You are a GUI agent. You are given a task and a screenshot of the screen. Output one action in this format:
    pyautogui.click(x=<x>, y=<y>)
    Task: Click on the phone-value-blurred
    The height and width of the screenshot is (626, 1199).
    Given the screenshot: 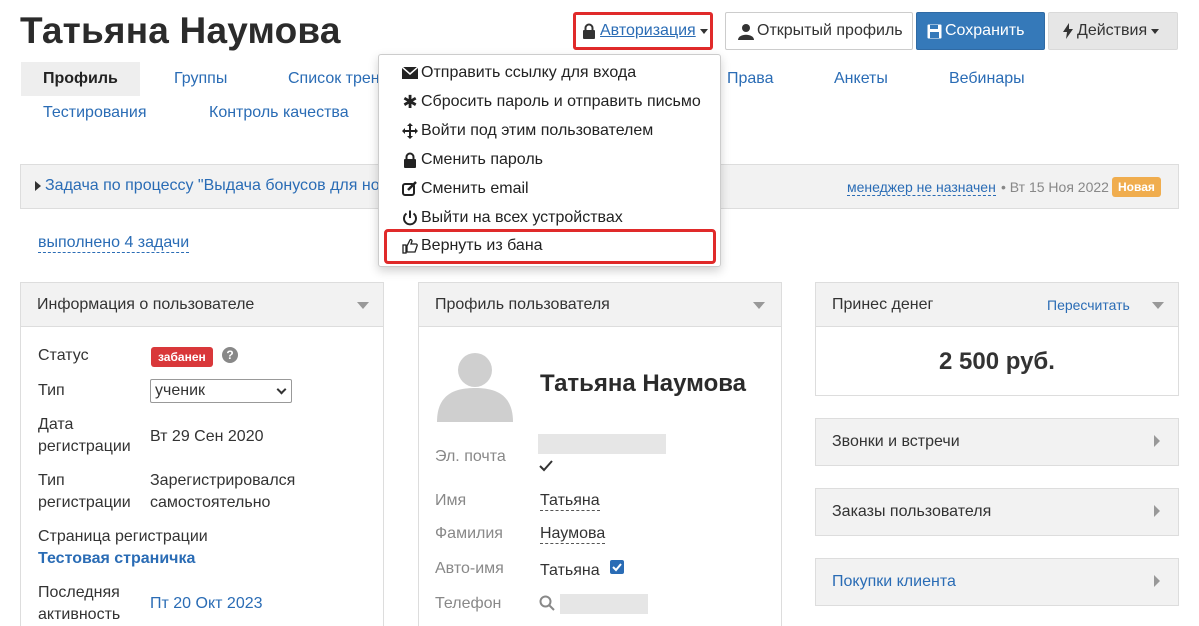 What is the action you would take?
    pyautogui.click(x=604, y=604)
    